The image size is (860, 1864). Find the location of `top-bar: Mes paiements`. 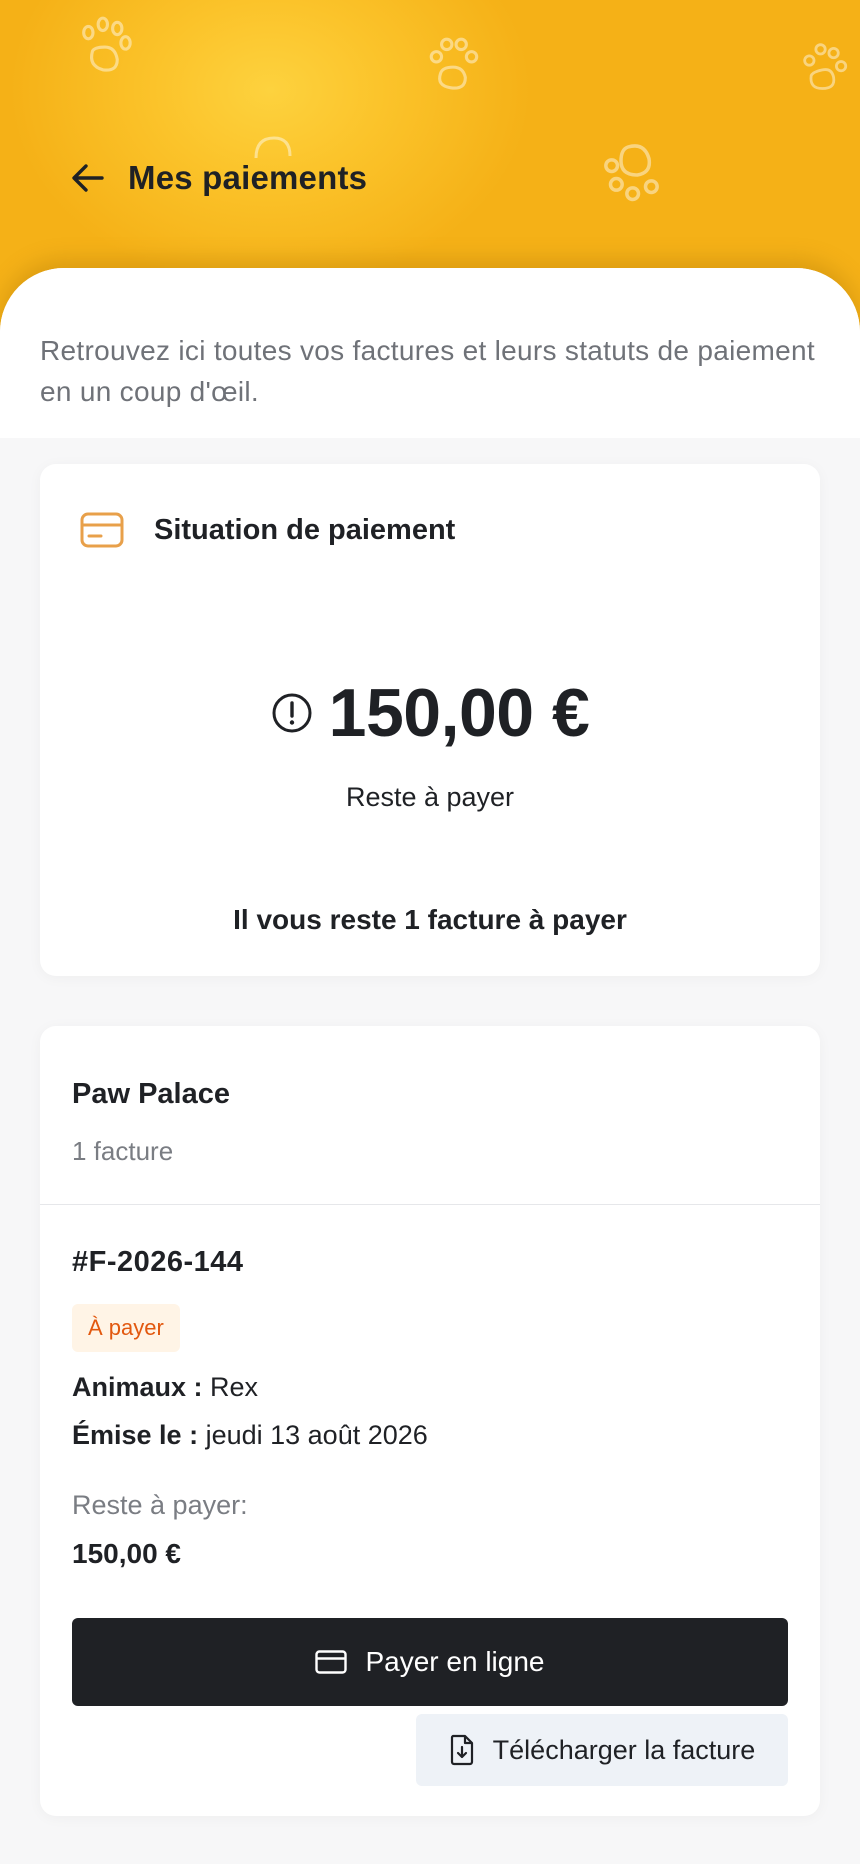

top-bar: Mes paiements is located at coordinates (216, 178).